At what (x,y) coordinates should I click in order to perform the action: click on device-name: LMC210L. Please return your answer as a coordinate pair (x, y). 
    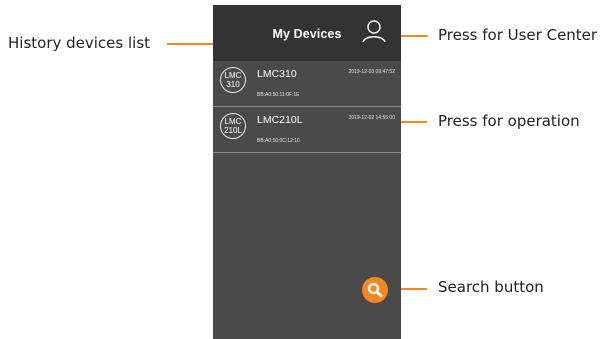
    Looking at the image, I should click on (280, 120).